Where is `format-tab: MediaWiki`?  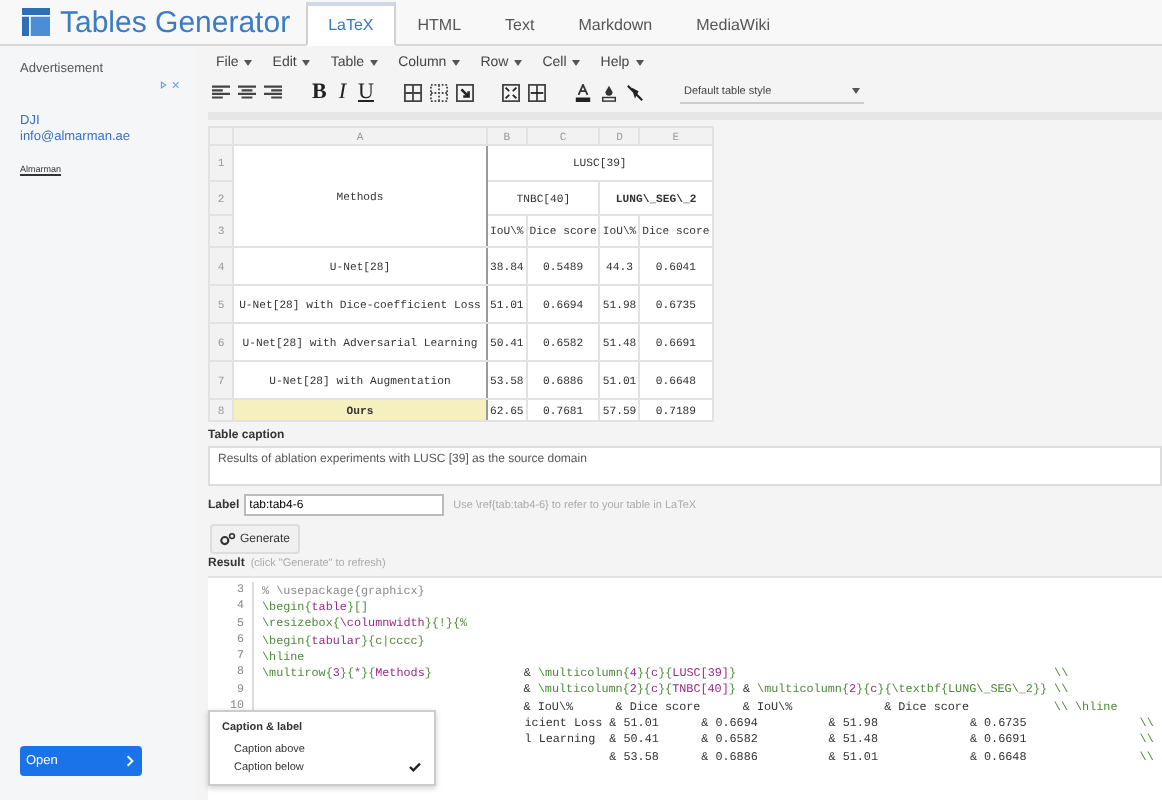 format-tab: MediaWiki is located at coordinates (733, 24).